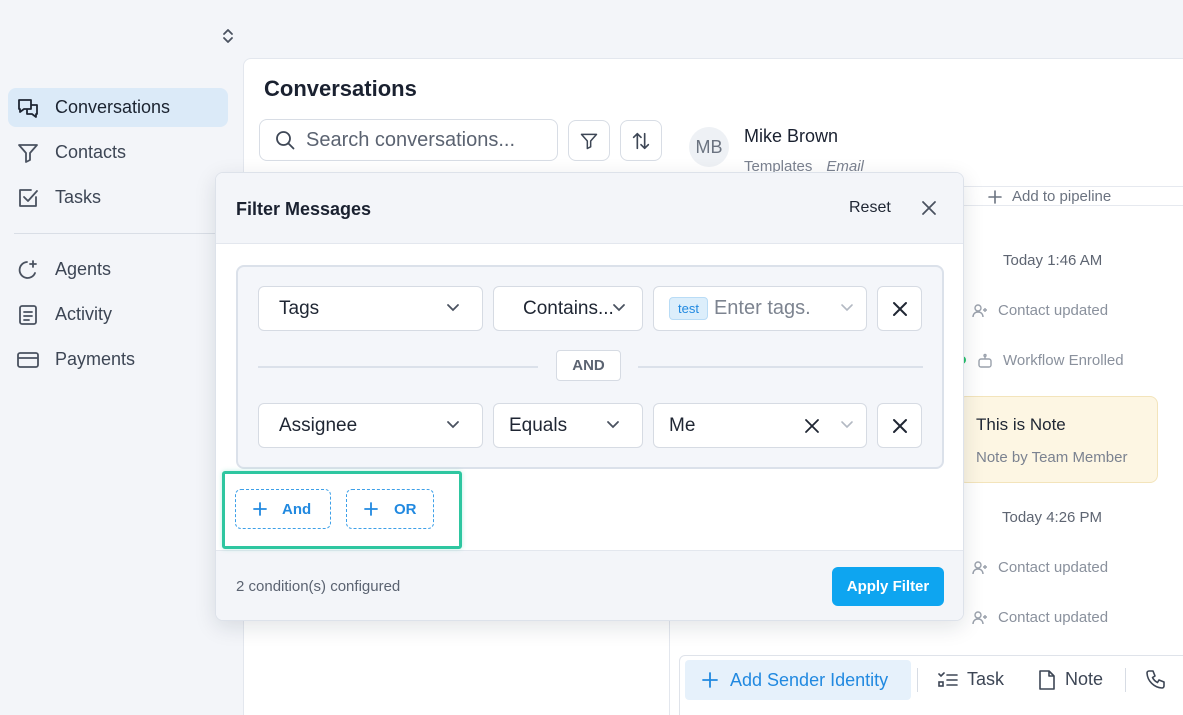  What do you see at coordinates (318, 586) in the screenshot?
I see `condition-count: 2 condition(s) configured` at bounding box center [318, 586].